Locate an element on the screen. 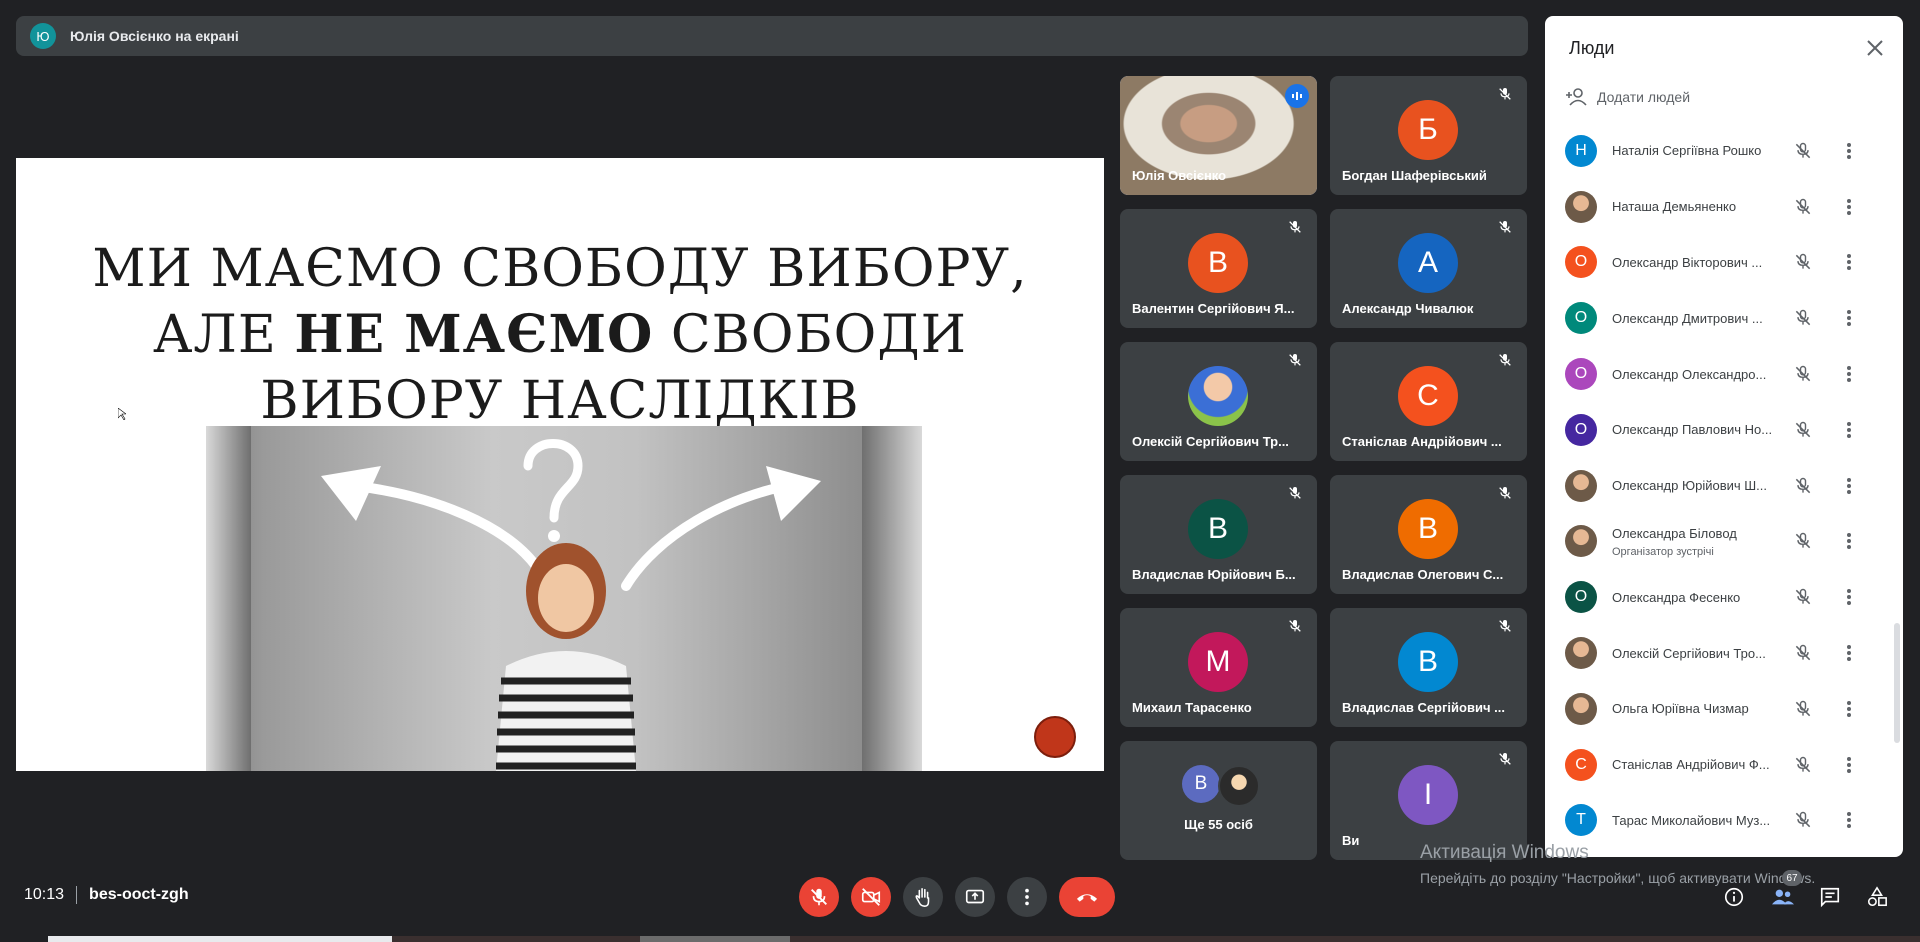  participant-avatar: І is located at coordinates (1428, 795).